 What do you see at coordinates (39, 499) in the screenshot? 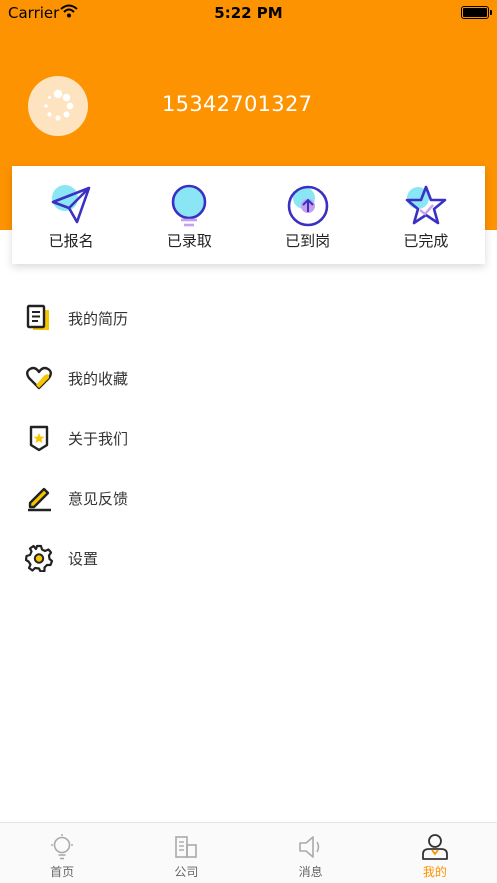
I see `pencil-icon` at bounding box center [39, 499].